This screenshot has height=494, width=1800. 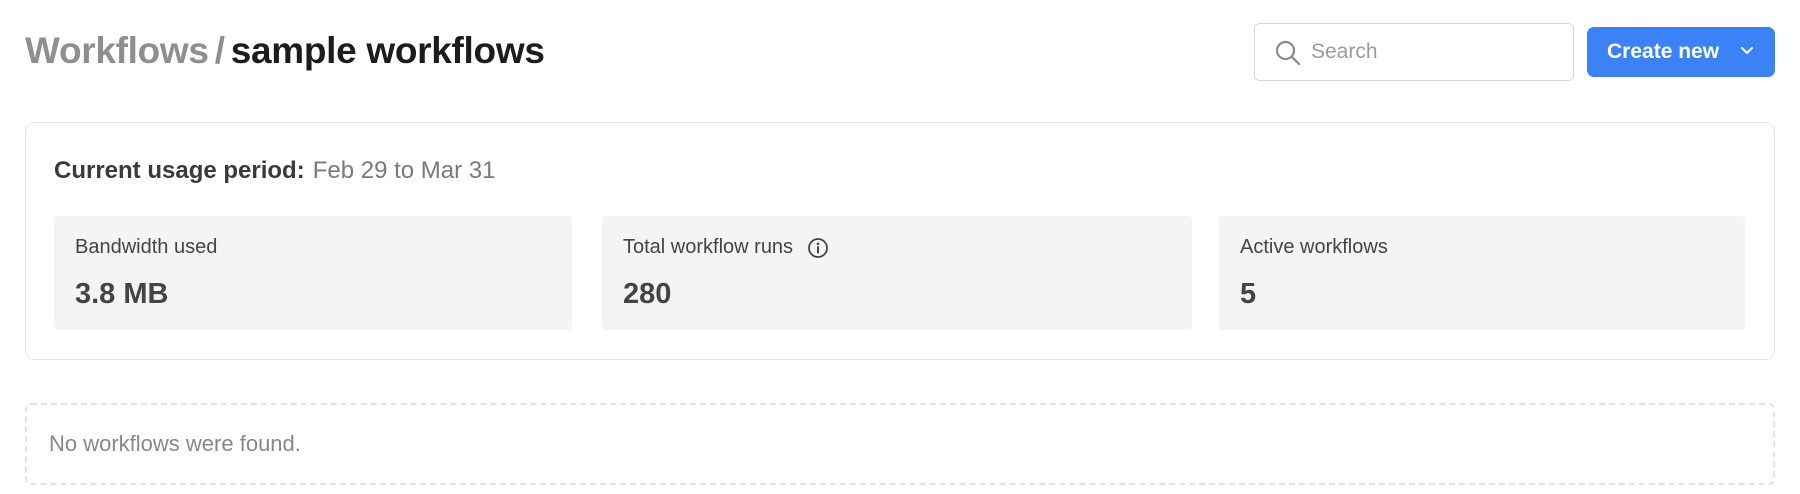 What do you see at coordinates (818, 248) in the screenshot?
I see `info-icon` at bounding box center [818, 248].